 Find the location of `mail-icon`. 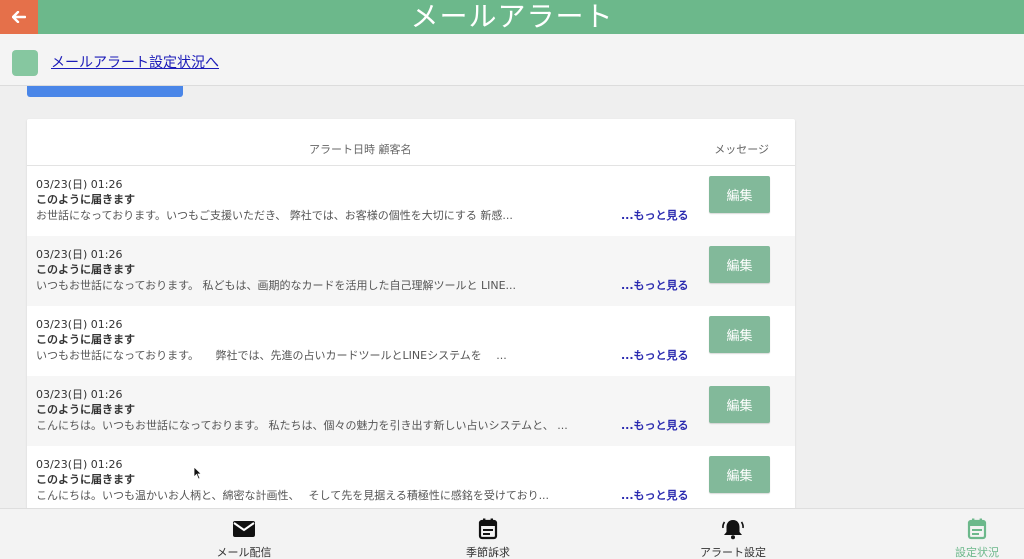

mail-icon is located at coordinates (244, 529).